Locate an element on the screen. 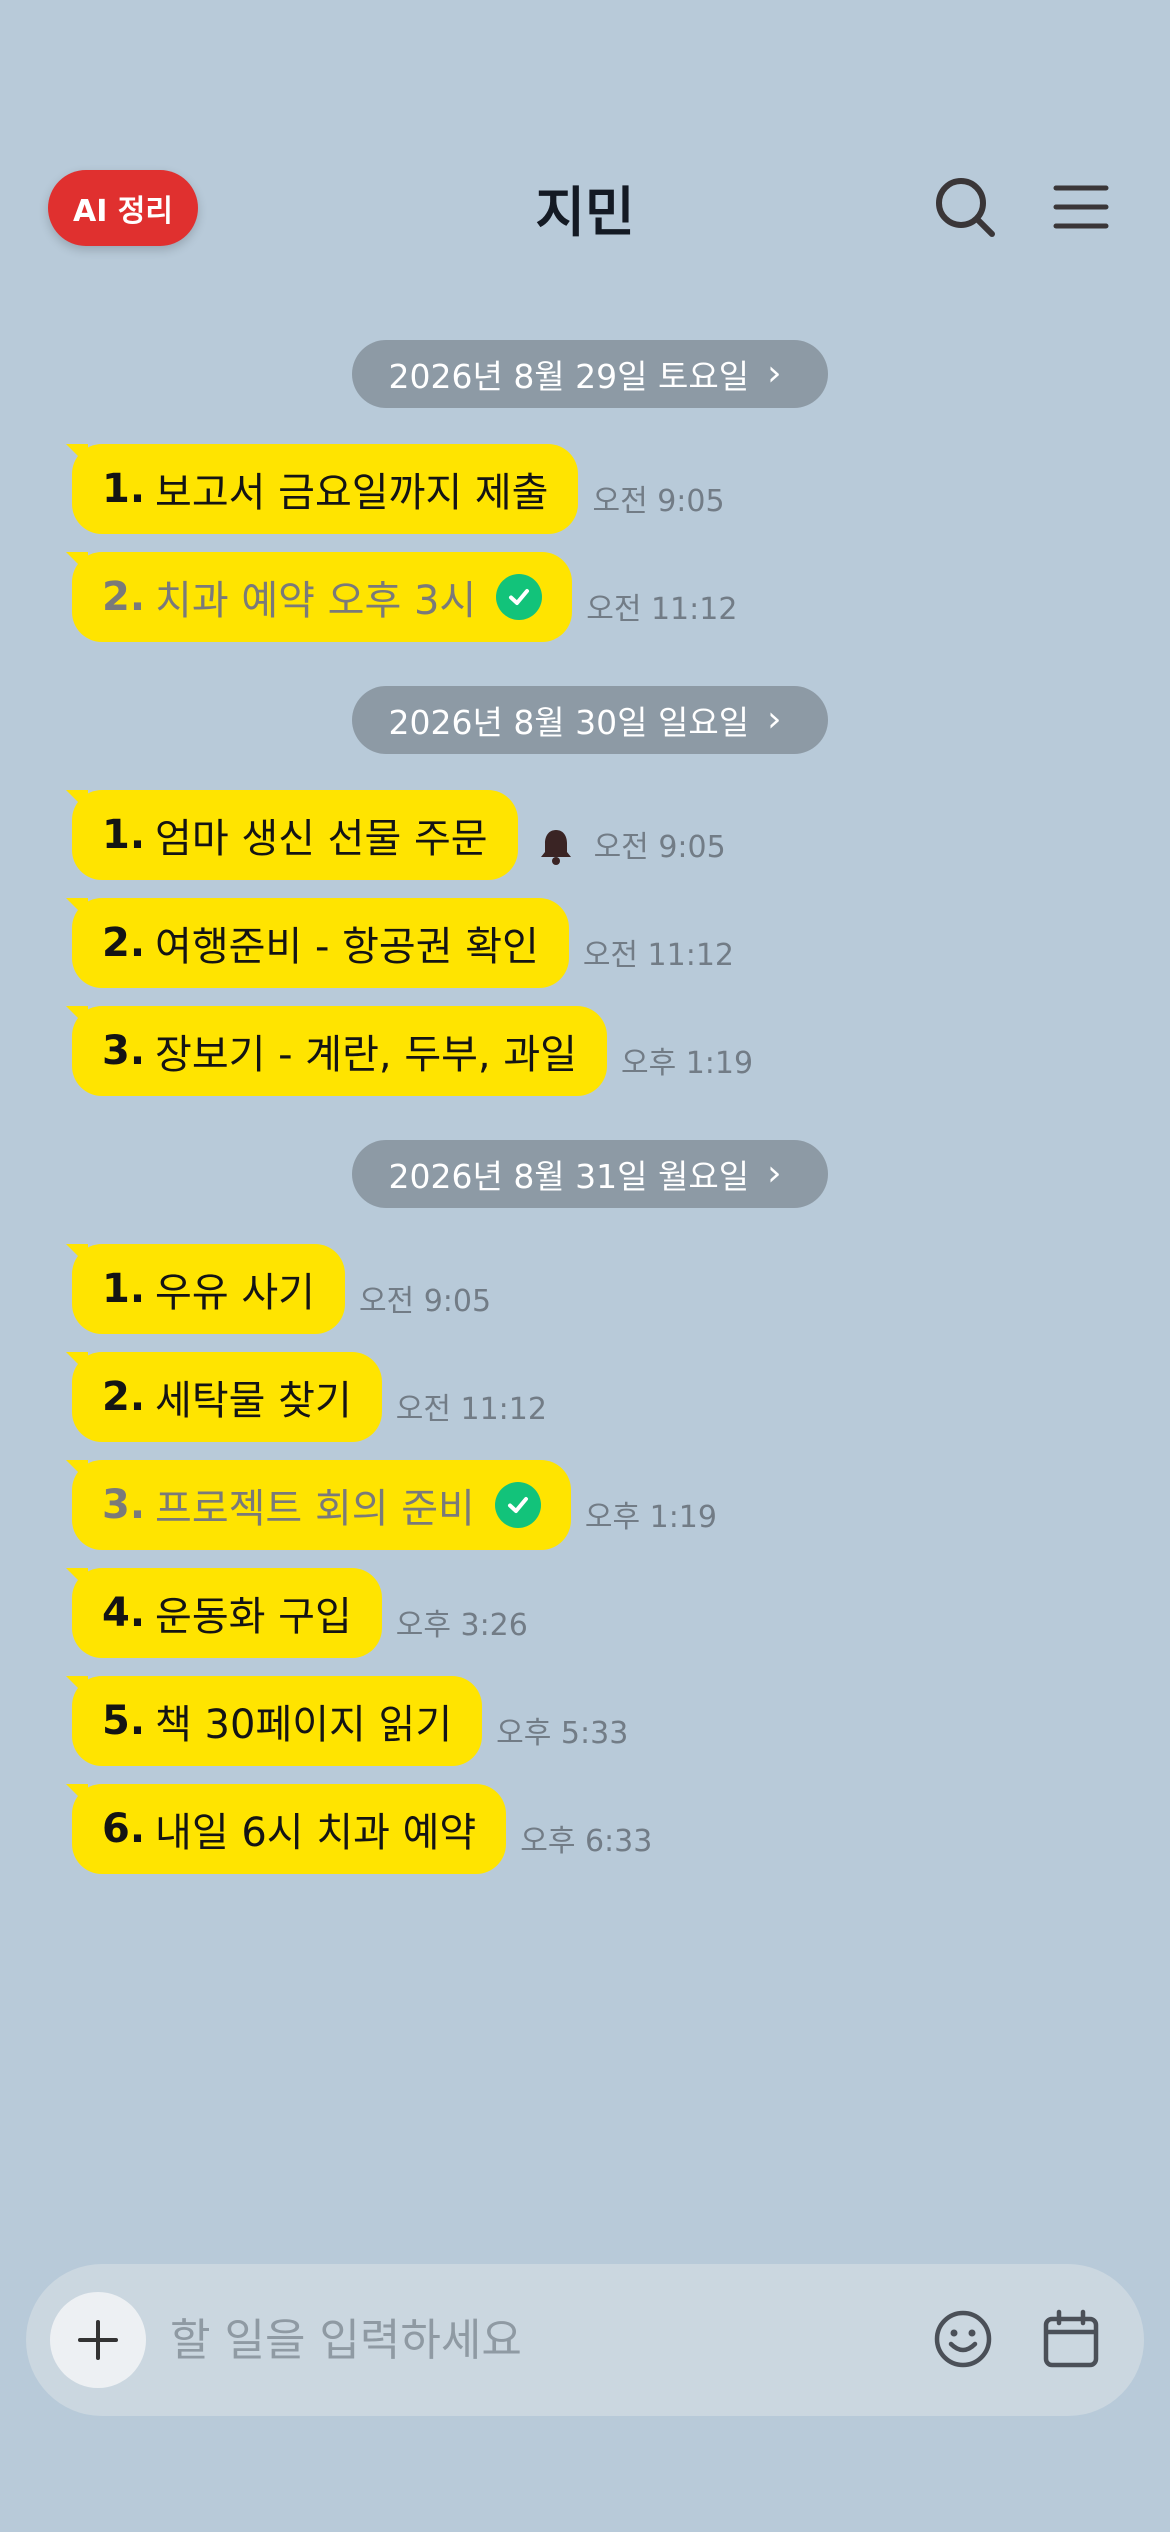  menu-icon is located at coordinates (1081, 207).